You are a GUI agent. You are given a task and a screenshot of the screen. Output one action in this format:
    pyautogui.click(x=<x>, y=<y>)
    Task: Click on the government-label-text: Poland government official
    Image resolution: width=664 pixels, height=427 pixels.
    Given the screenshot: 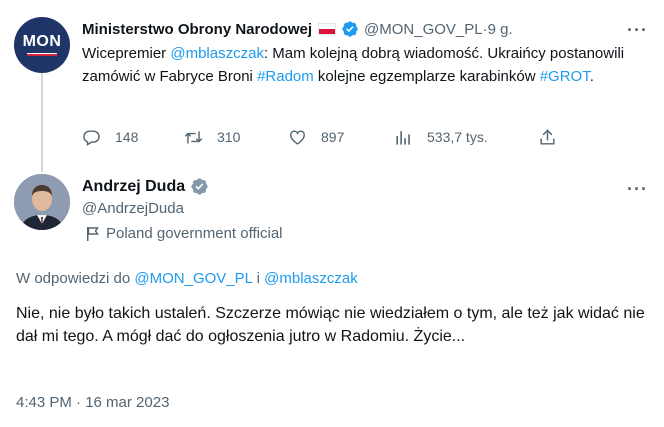 What is the action you would take?
    pyautogui.click(x=194, y=233)
    